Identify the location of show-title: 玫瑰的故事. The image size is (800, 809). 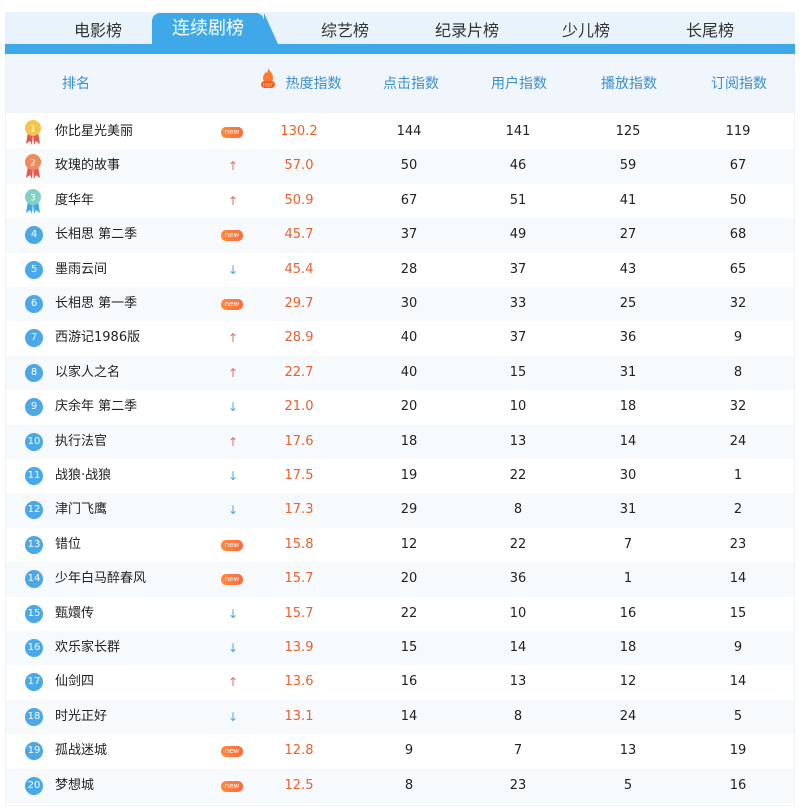
(140, 166).